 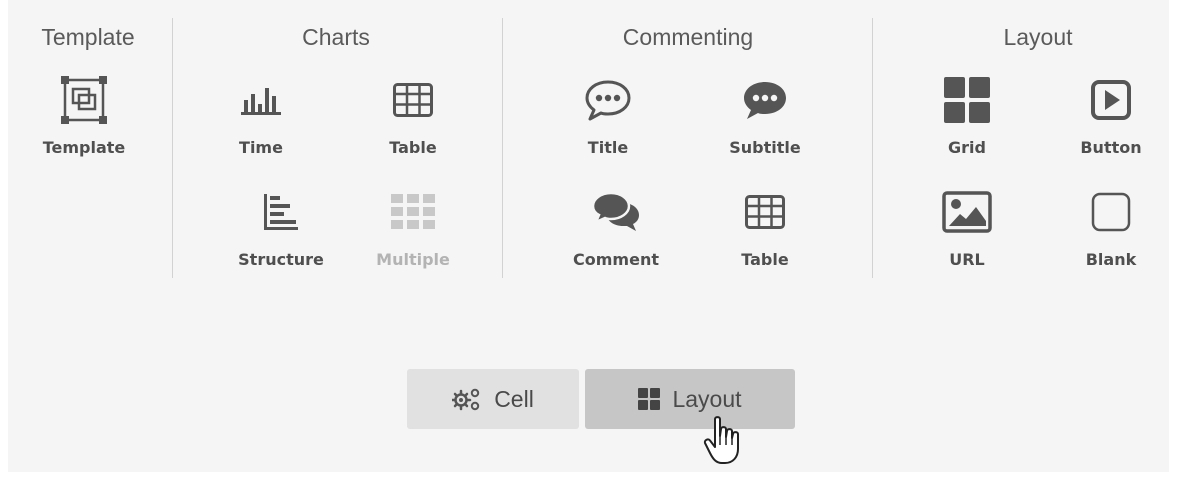 I want to click on play-button-icon, so click(x=1111, y=100).